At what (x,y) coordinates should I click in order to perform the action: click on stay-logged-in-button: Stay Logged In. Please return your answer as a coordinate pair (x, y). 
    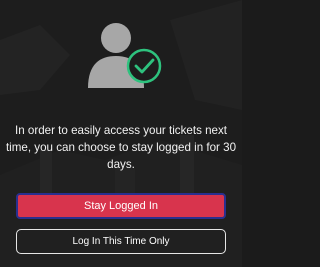
    Looking at the image, I should click on (121, 206).